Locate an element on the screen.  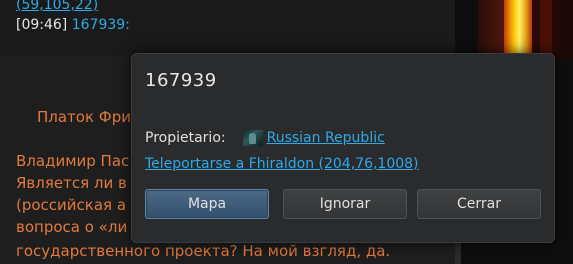
chat-location-link: (59,105,22) is located at coordinates (57, 7).